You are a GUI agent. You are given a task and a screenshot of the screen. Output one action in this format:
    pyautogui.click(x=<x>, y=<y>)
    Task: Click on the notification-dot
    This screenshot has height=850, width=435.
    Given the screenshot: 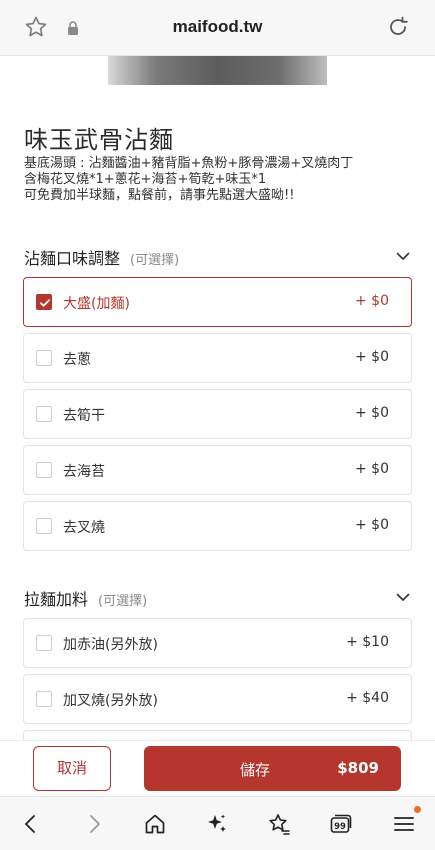 What is the action you would take?
    pyautogui.click(x=417, y=809)
    